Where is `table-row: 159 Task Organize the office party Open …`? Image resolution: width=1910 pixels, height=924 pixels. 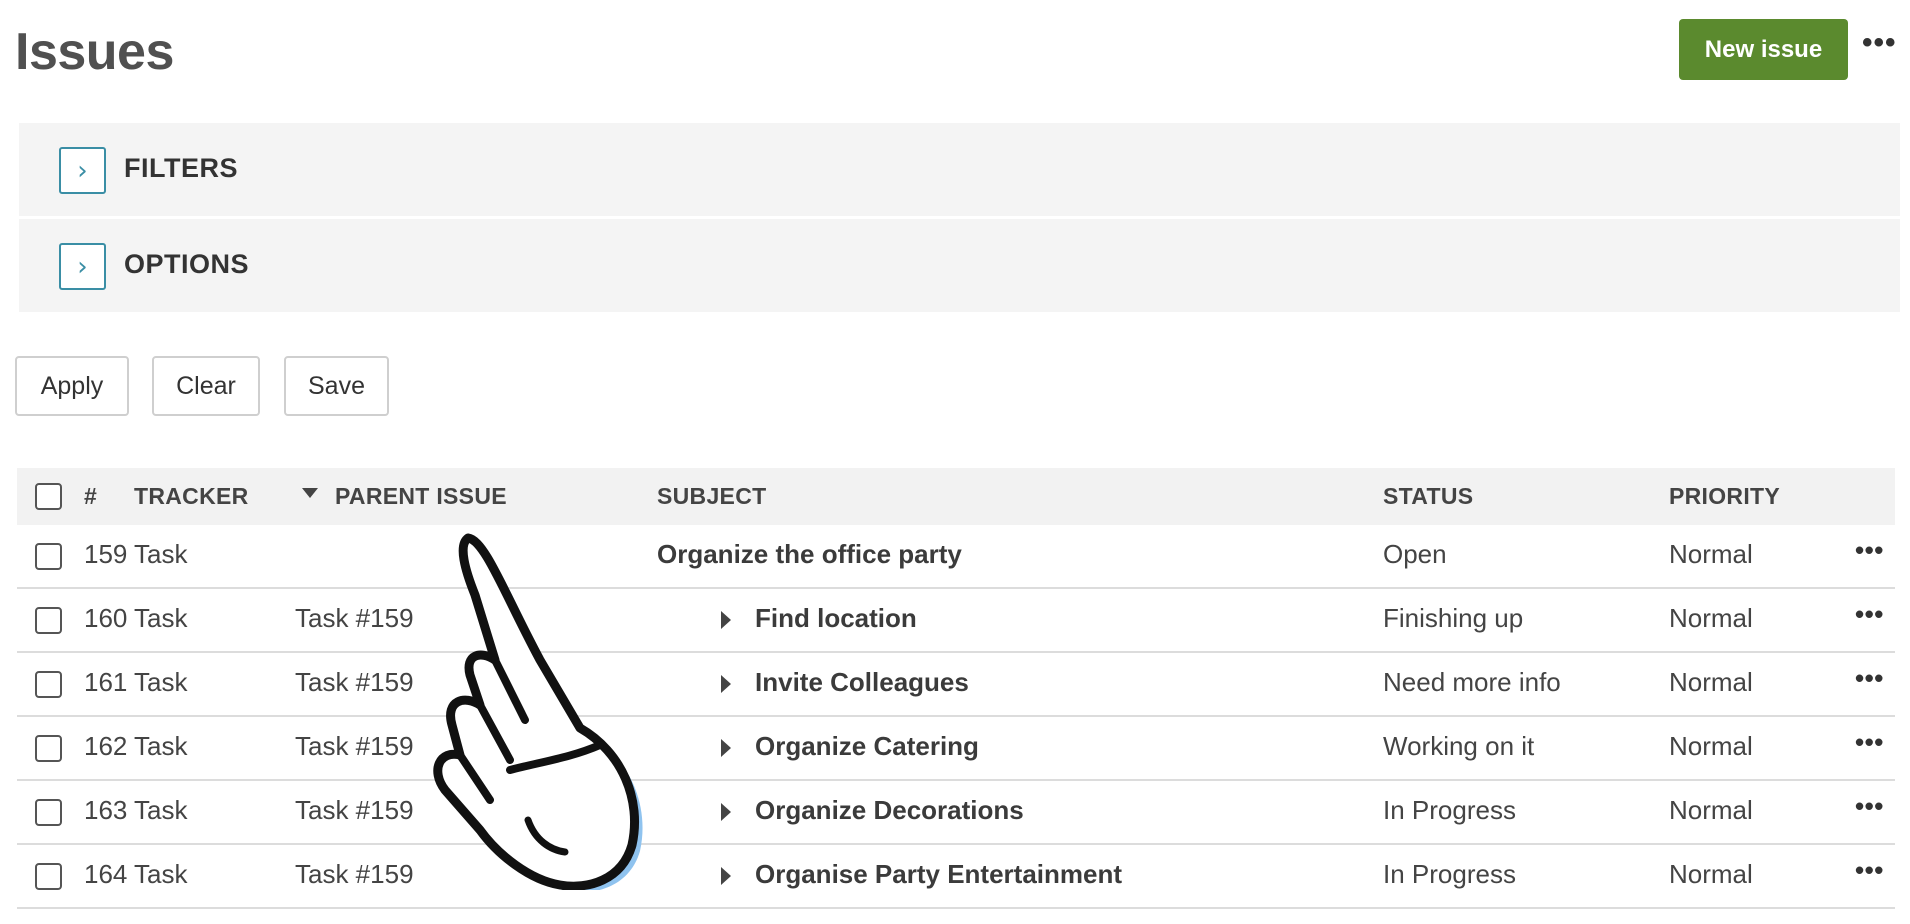
table-row: 159 Task Organize the office party Open … is located at coordinates (956, 557).